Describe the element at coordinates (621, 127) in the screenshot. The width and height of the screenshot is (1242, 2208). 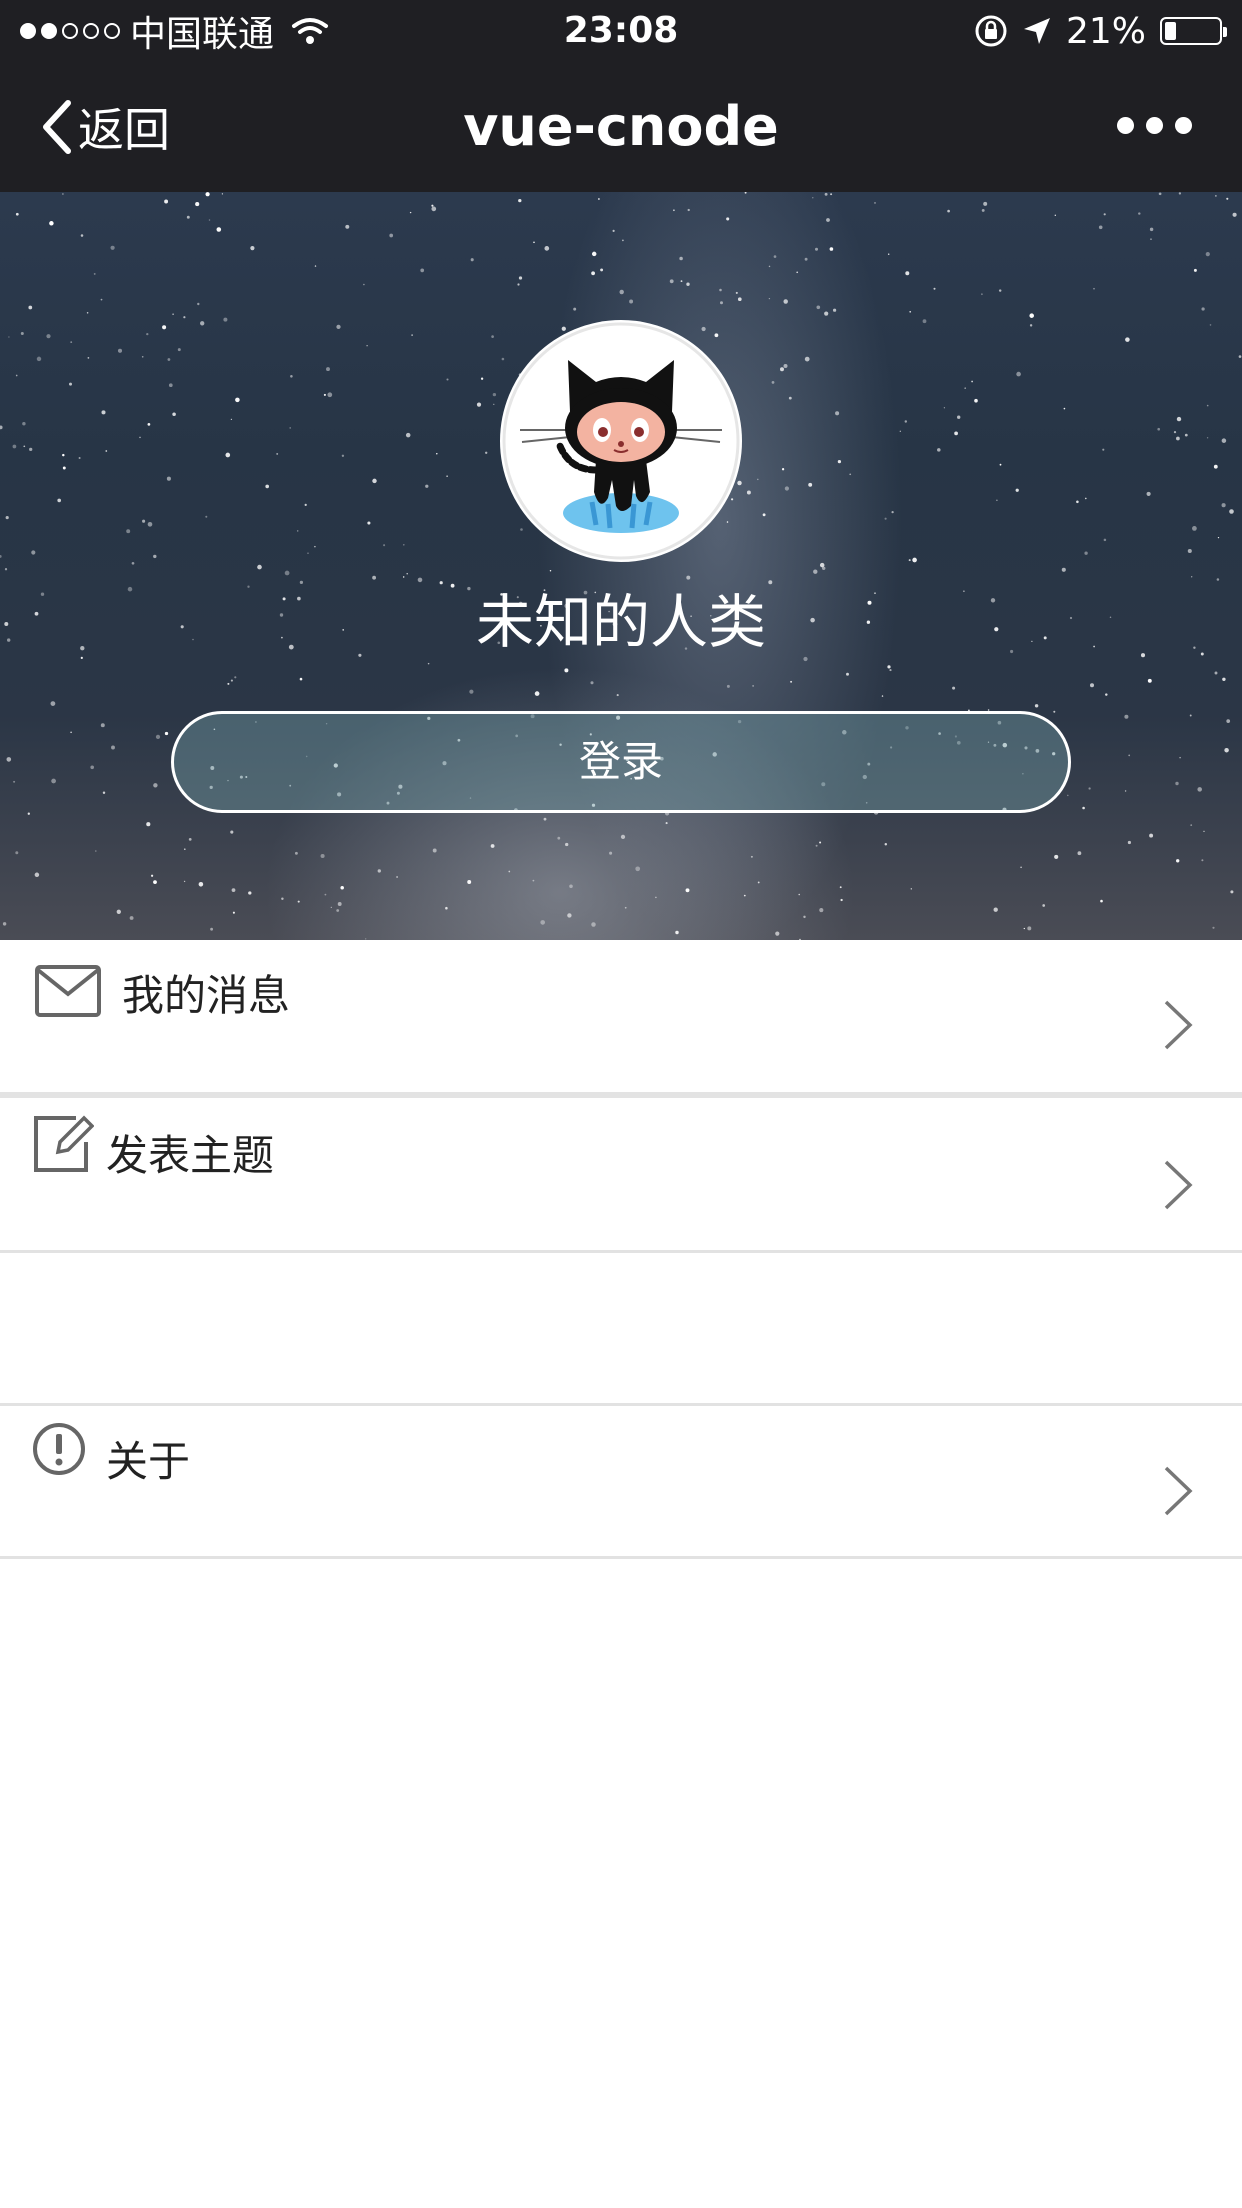
I see `nav-bar: 返回 vue-cnode` at that location.